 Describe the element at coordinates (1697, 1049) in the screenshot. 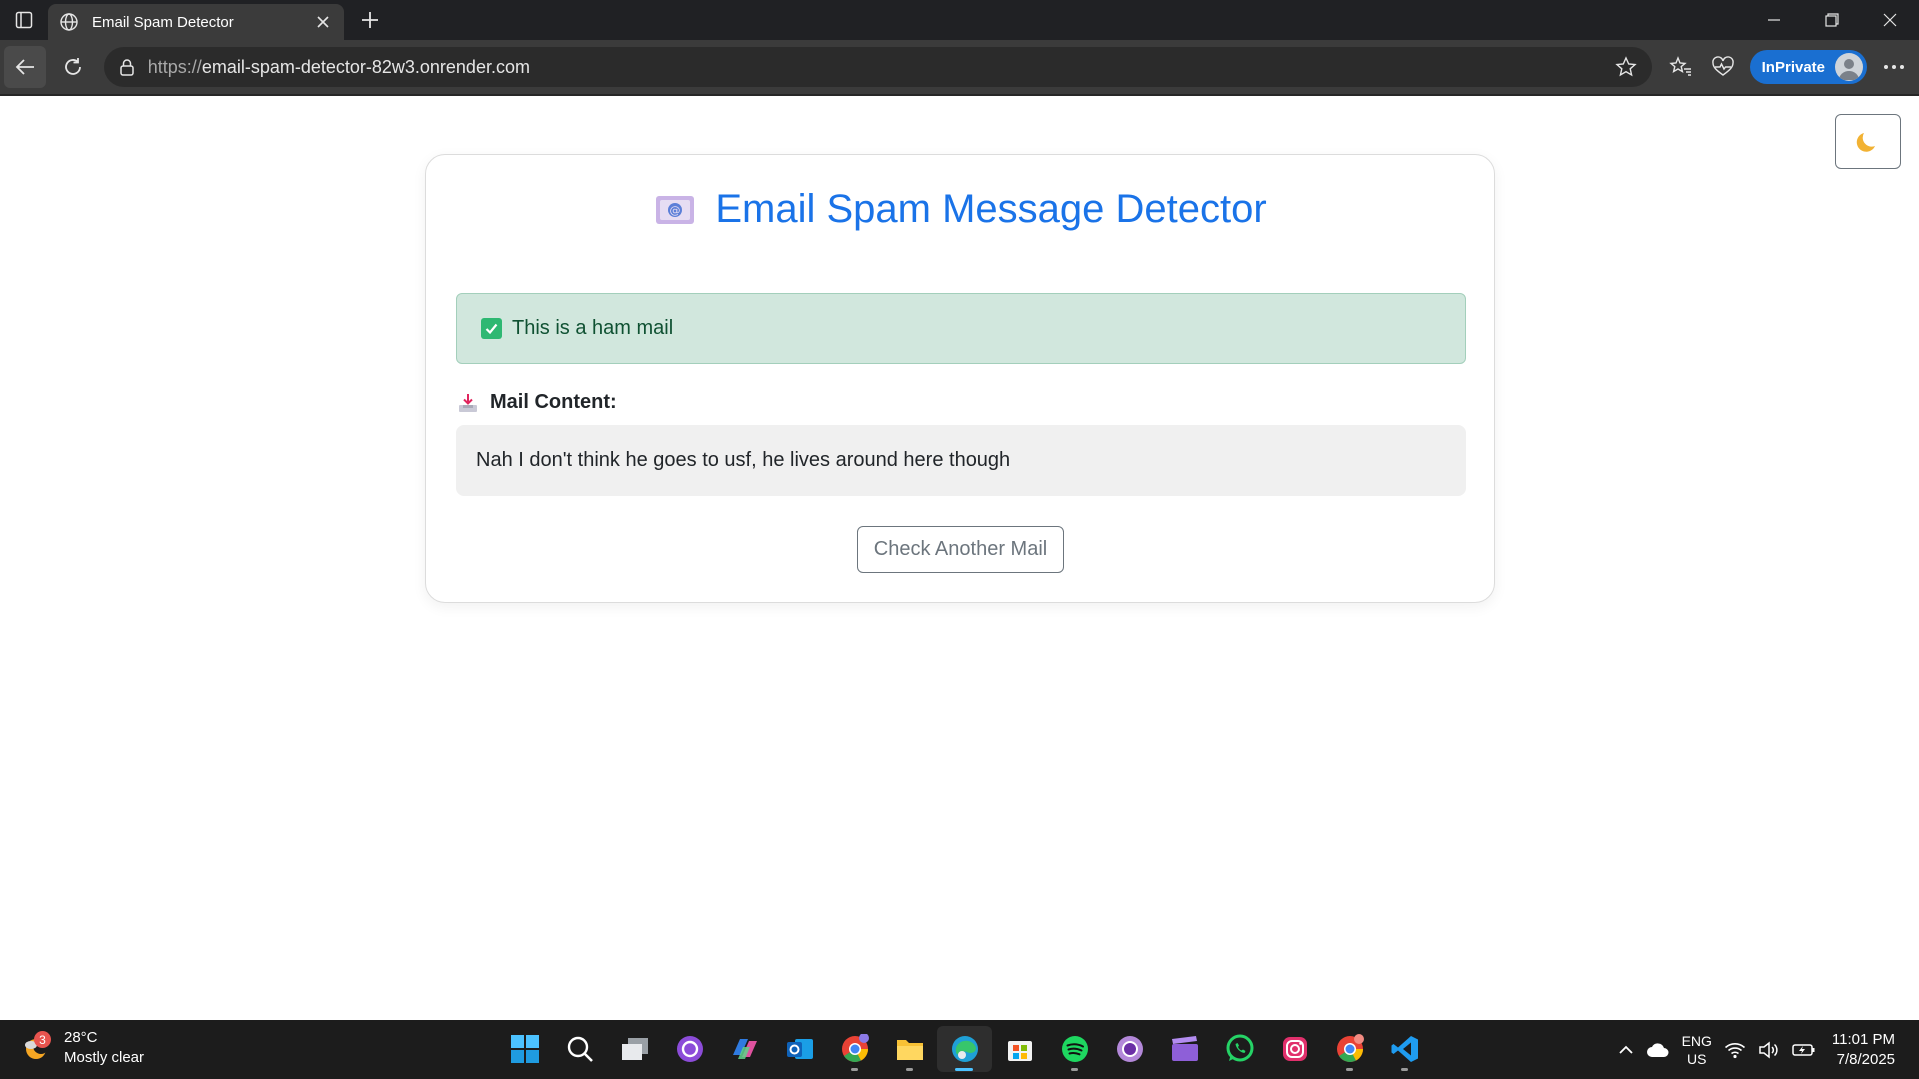

I see `language-indicator: ENG US` at that location.